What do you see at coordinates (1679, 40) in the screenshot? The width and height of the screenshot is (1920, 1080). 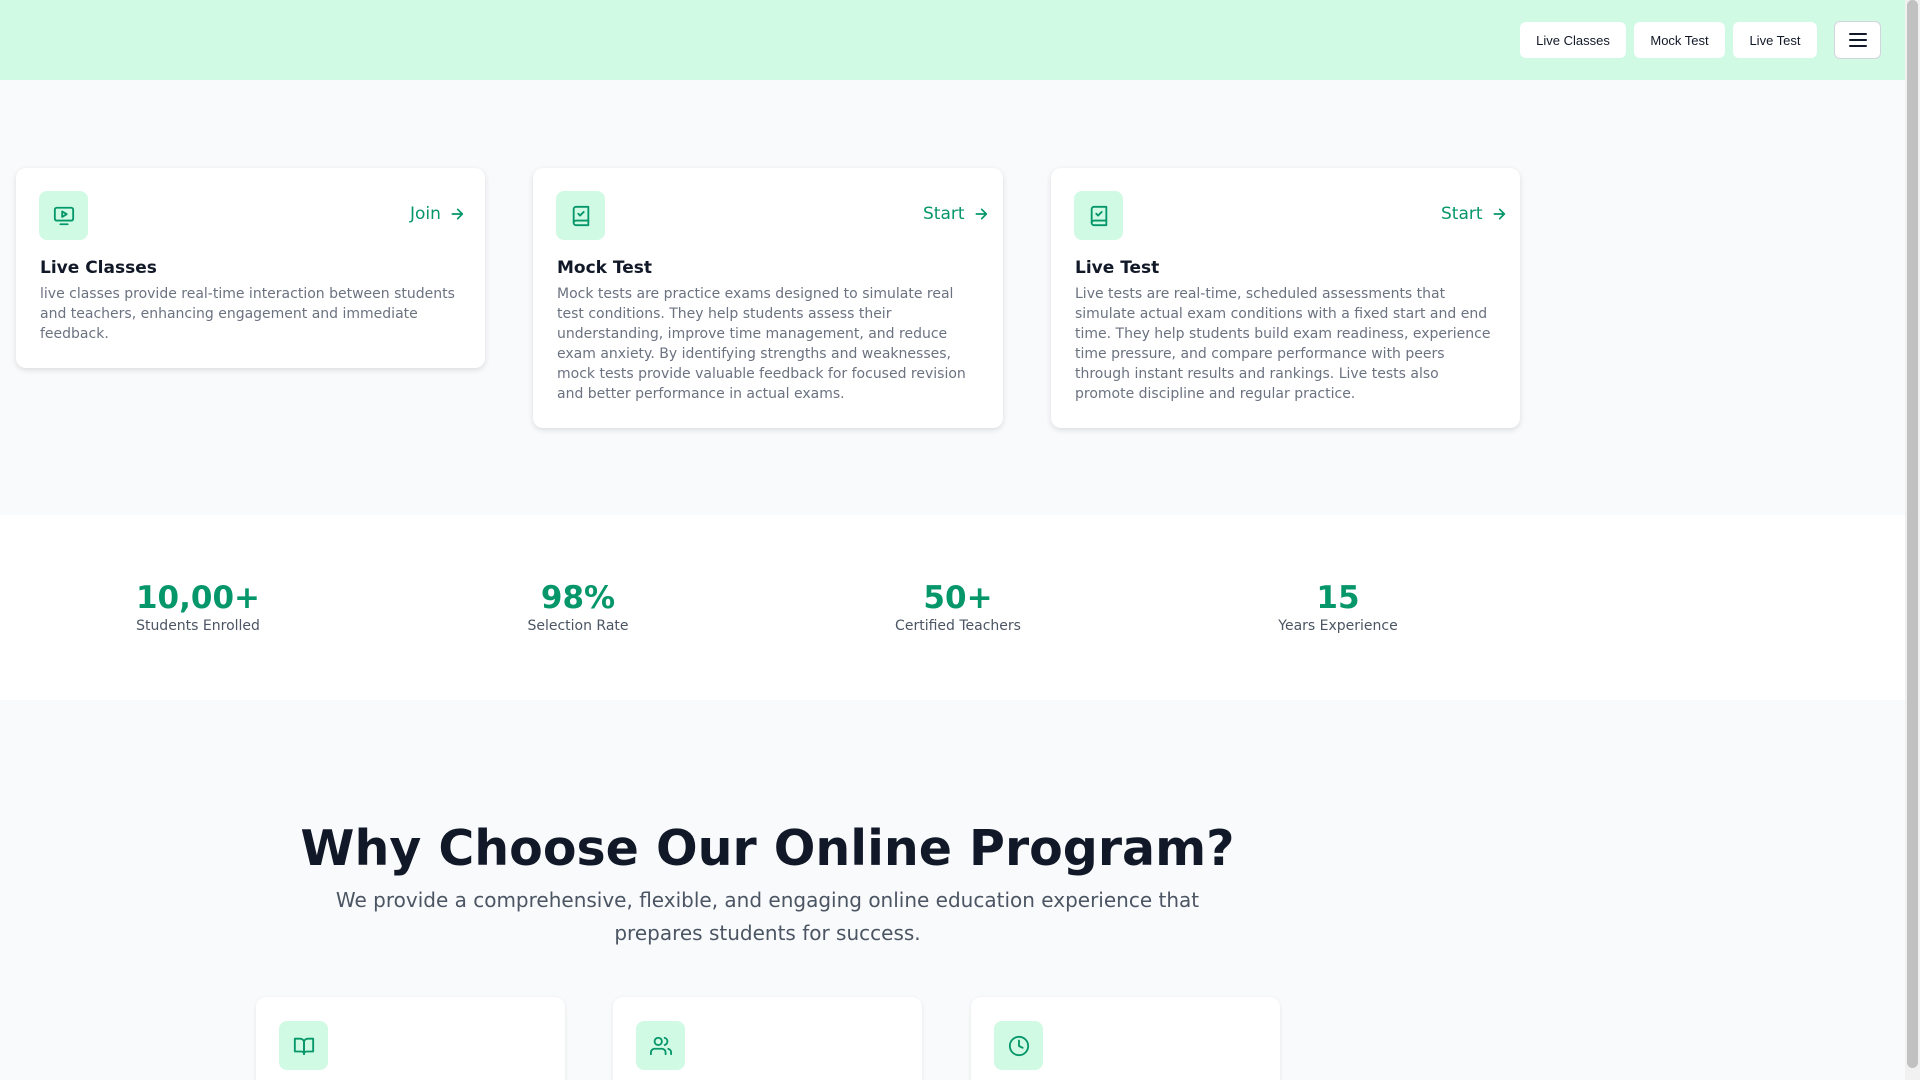 I see `nav-mock-test-button: Mock Test` at bounding box center [1679, 40].